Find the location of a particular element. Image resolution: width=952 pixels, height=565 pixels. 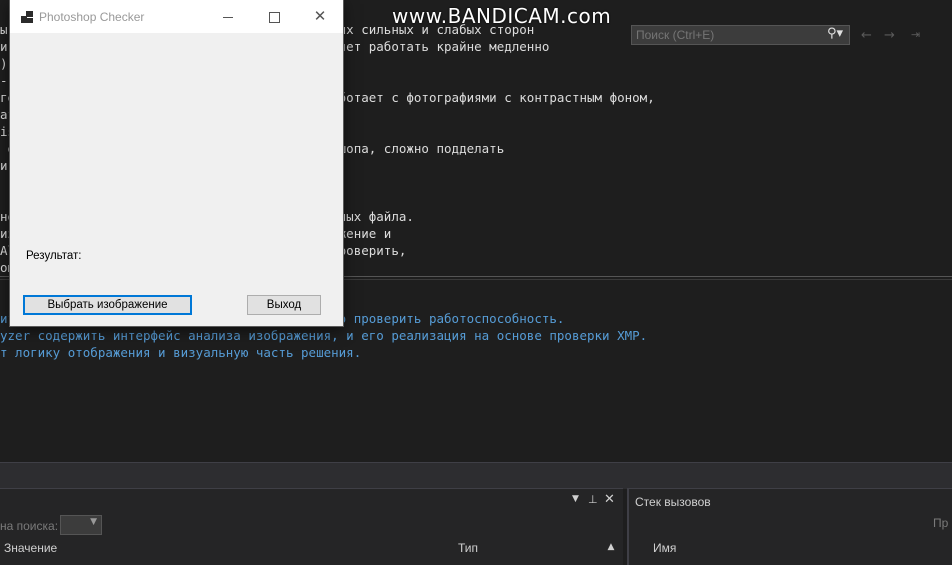

step-icon: ⇥ is located at coordinates (915, 34).